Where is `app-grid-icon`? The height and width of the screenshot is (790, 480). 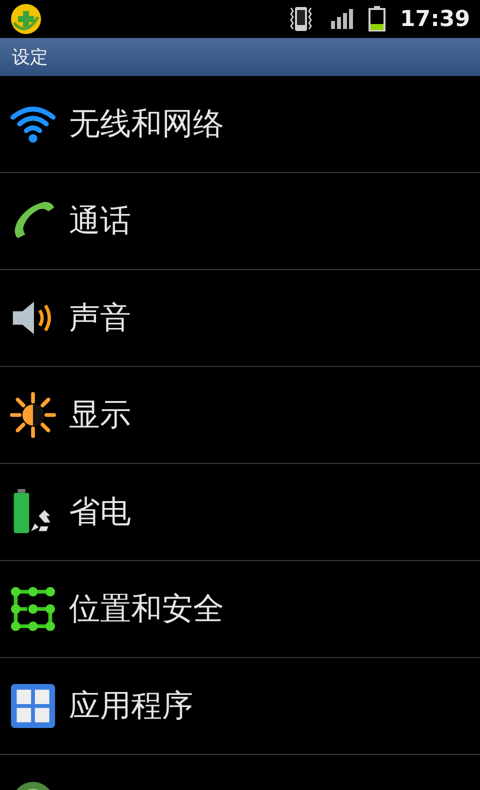
app-grid-icon is located at coordinates (33, 706).